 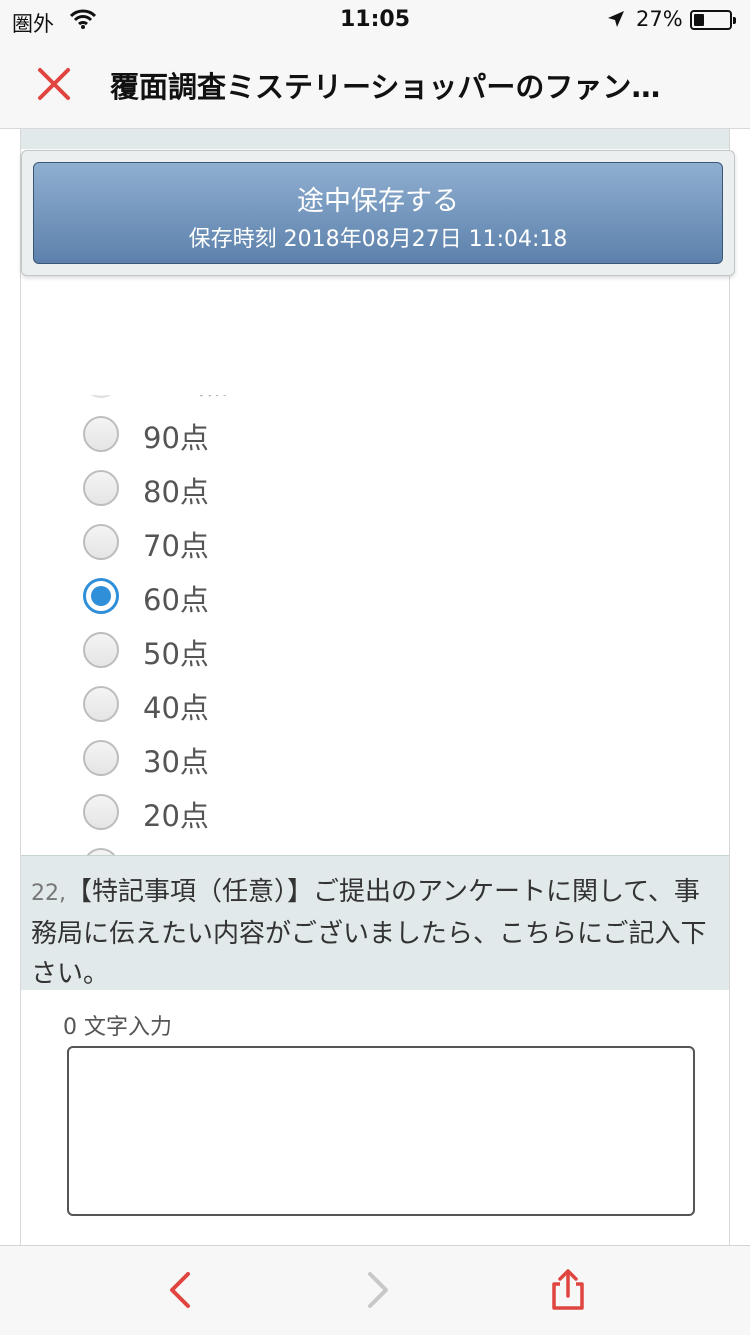 What do you see at coordinates (391, 760) in the screenshot?
I see `radio-option: 30点` at bounding box center [391, 760].